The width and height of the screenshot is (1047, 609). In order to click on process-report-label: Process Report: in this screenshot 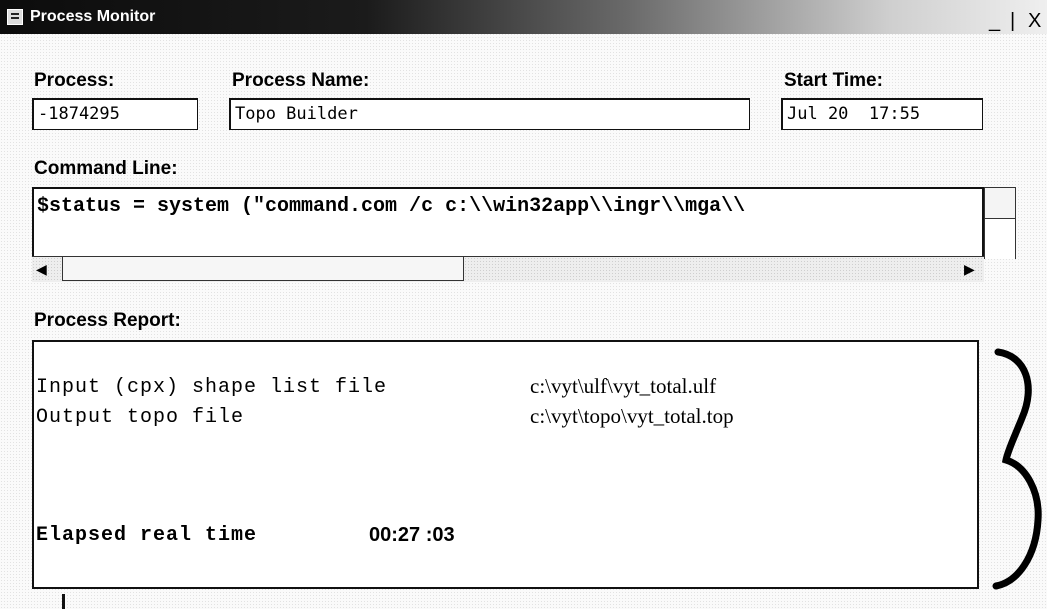, I will do `click(107, 320)`.